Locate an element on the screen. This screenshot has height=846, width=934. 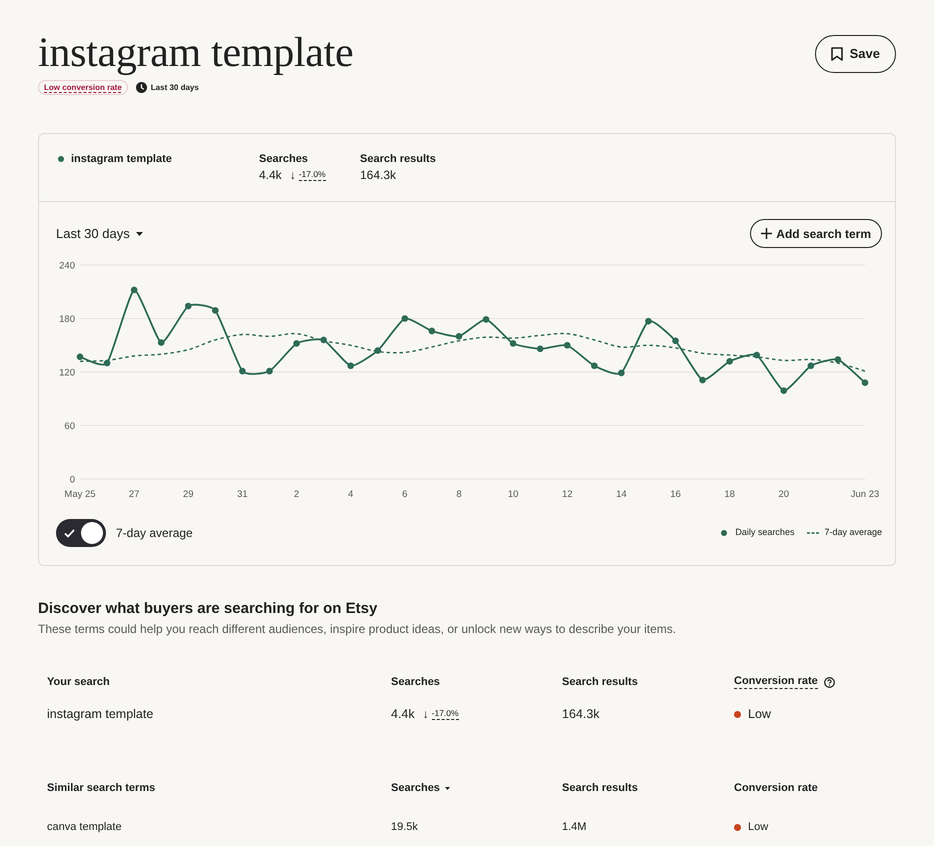
search-term-cell: instagram template is located at coordinates (100, 714).